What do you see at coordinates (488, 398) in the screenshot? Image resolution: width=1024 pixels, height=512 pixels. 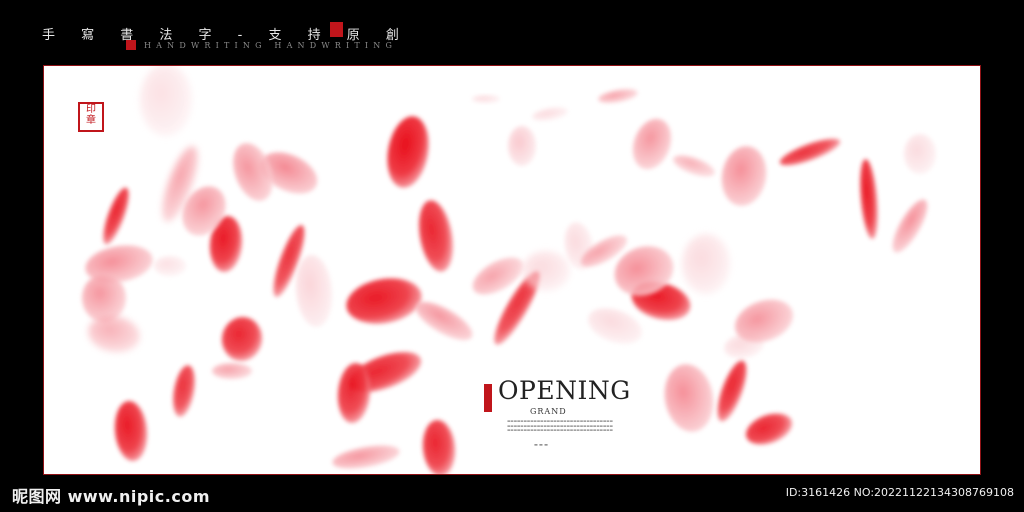 I see `opening-seal-stamp` at bounding box center [488, 398].